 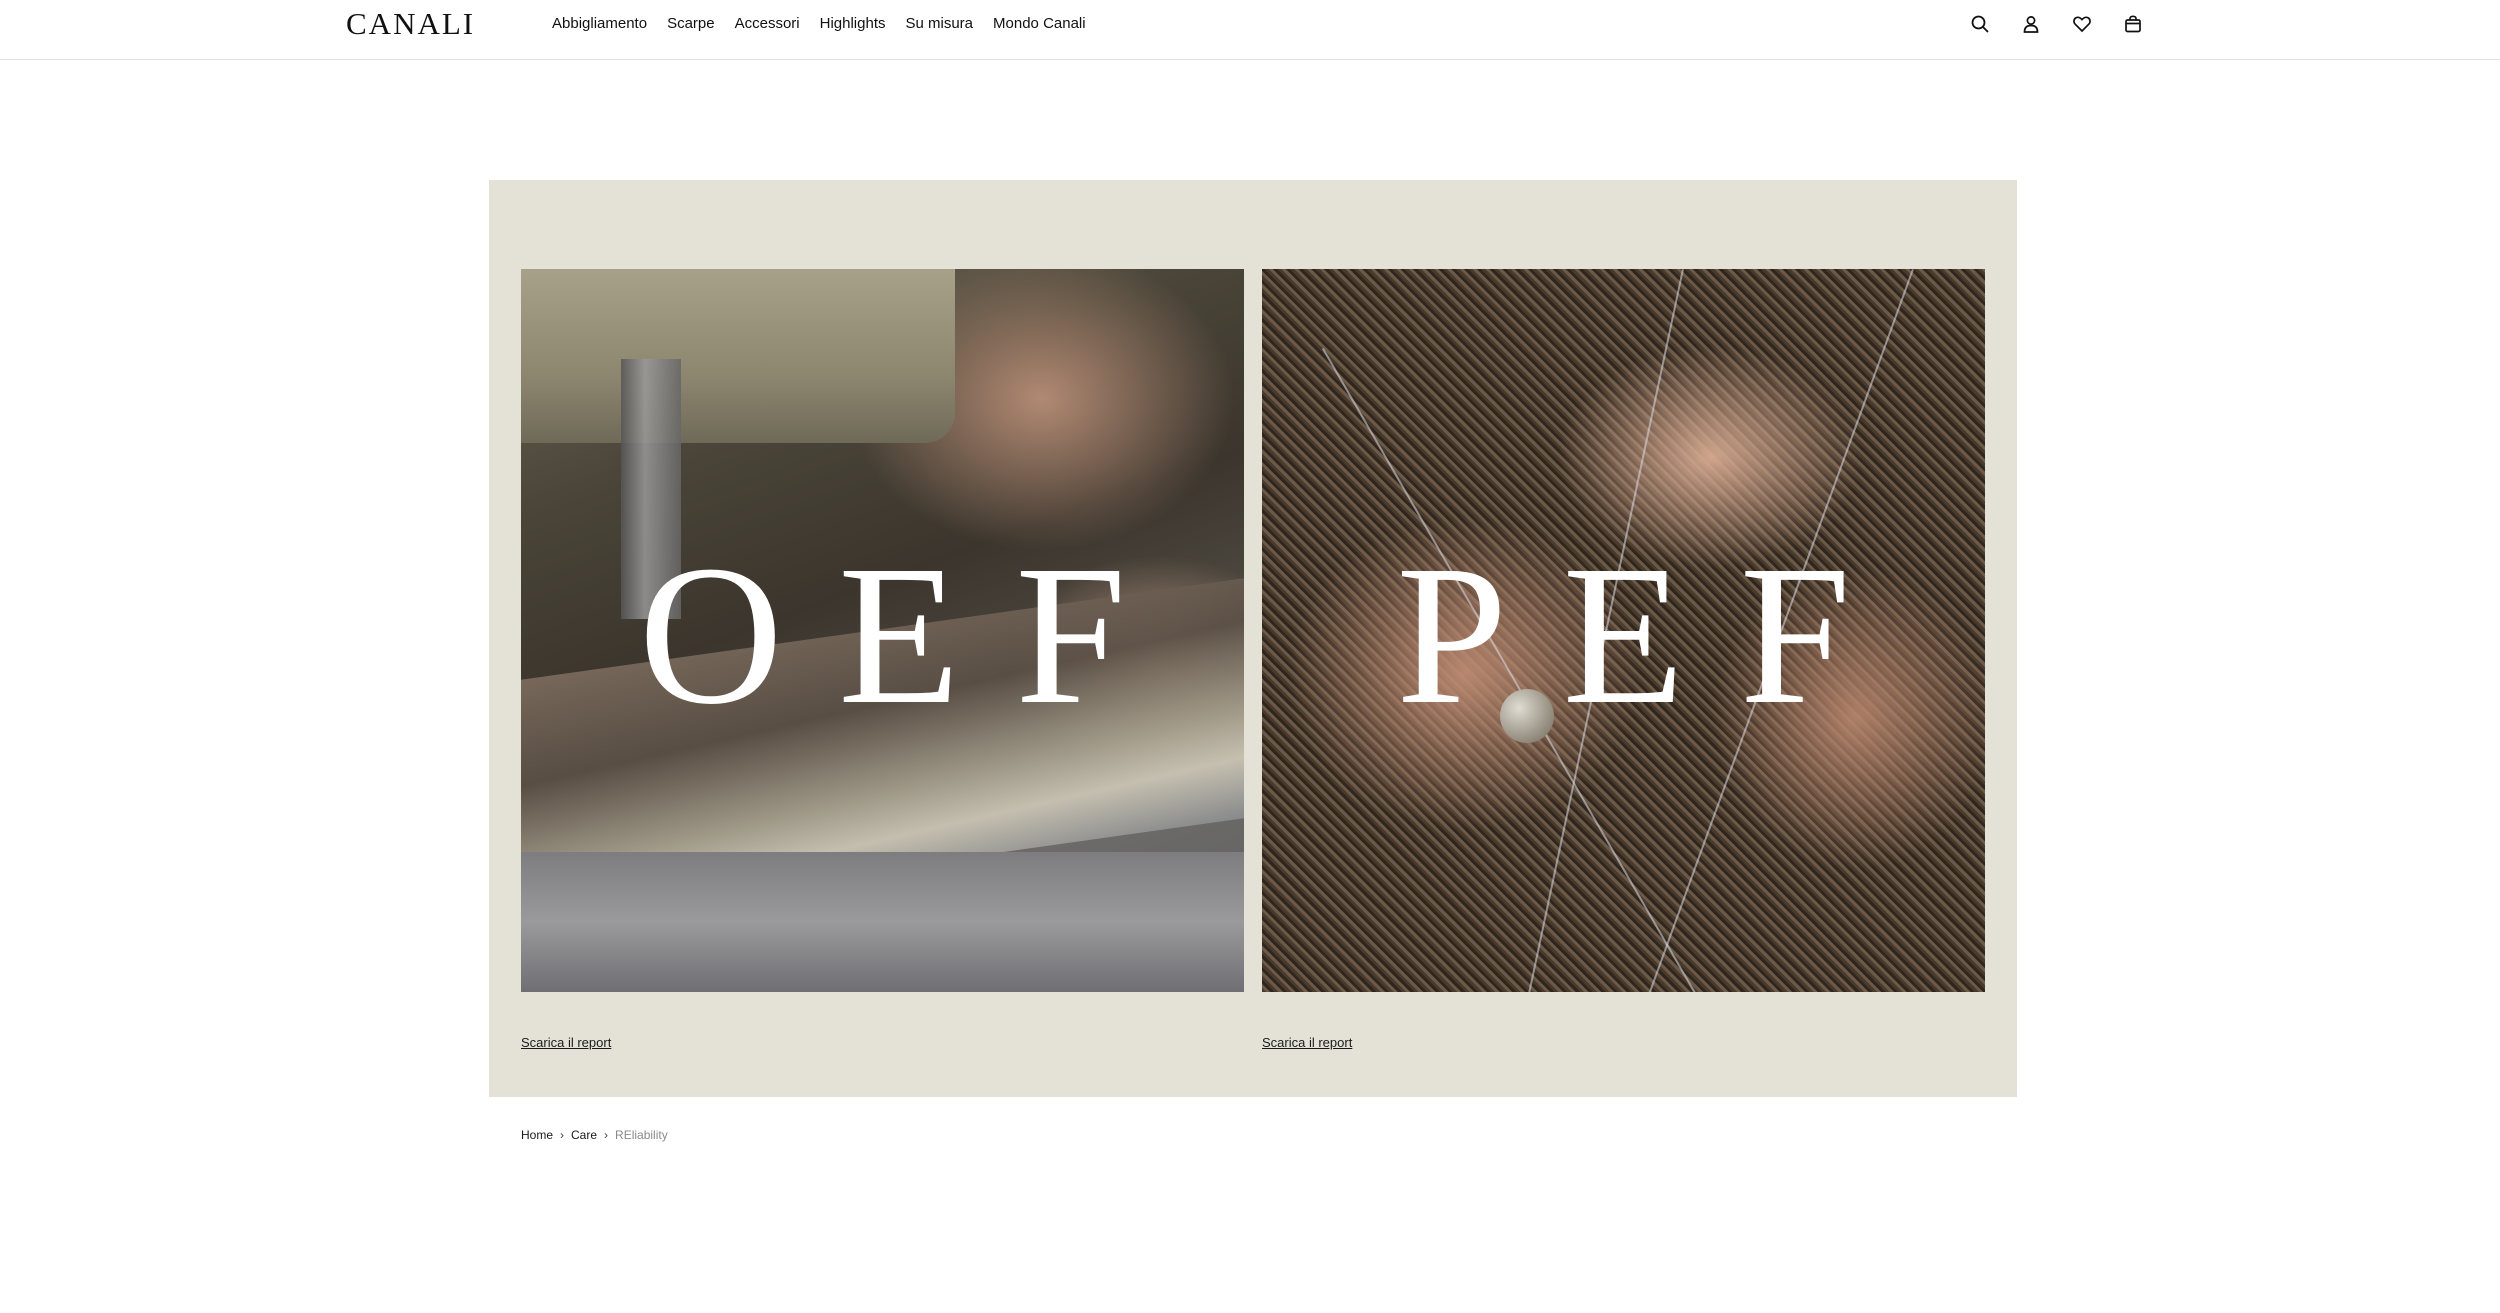 I want to click on breadcrumb-current: REliability, so click(x=641, y=1135).